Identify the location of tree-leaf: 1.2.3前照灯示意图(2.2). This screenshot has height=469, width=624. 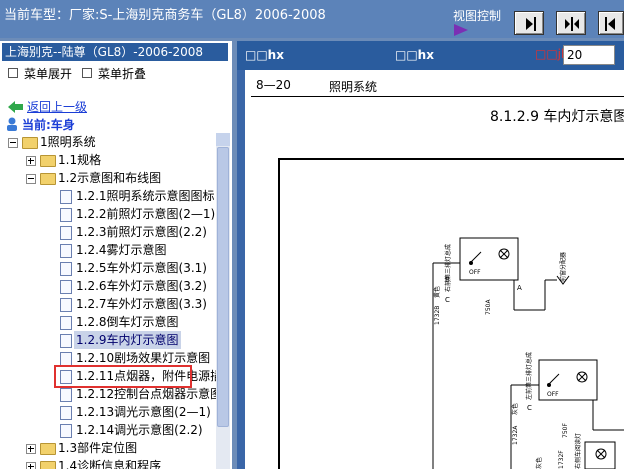
(108, 232).